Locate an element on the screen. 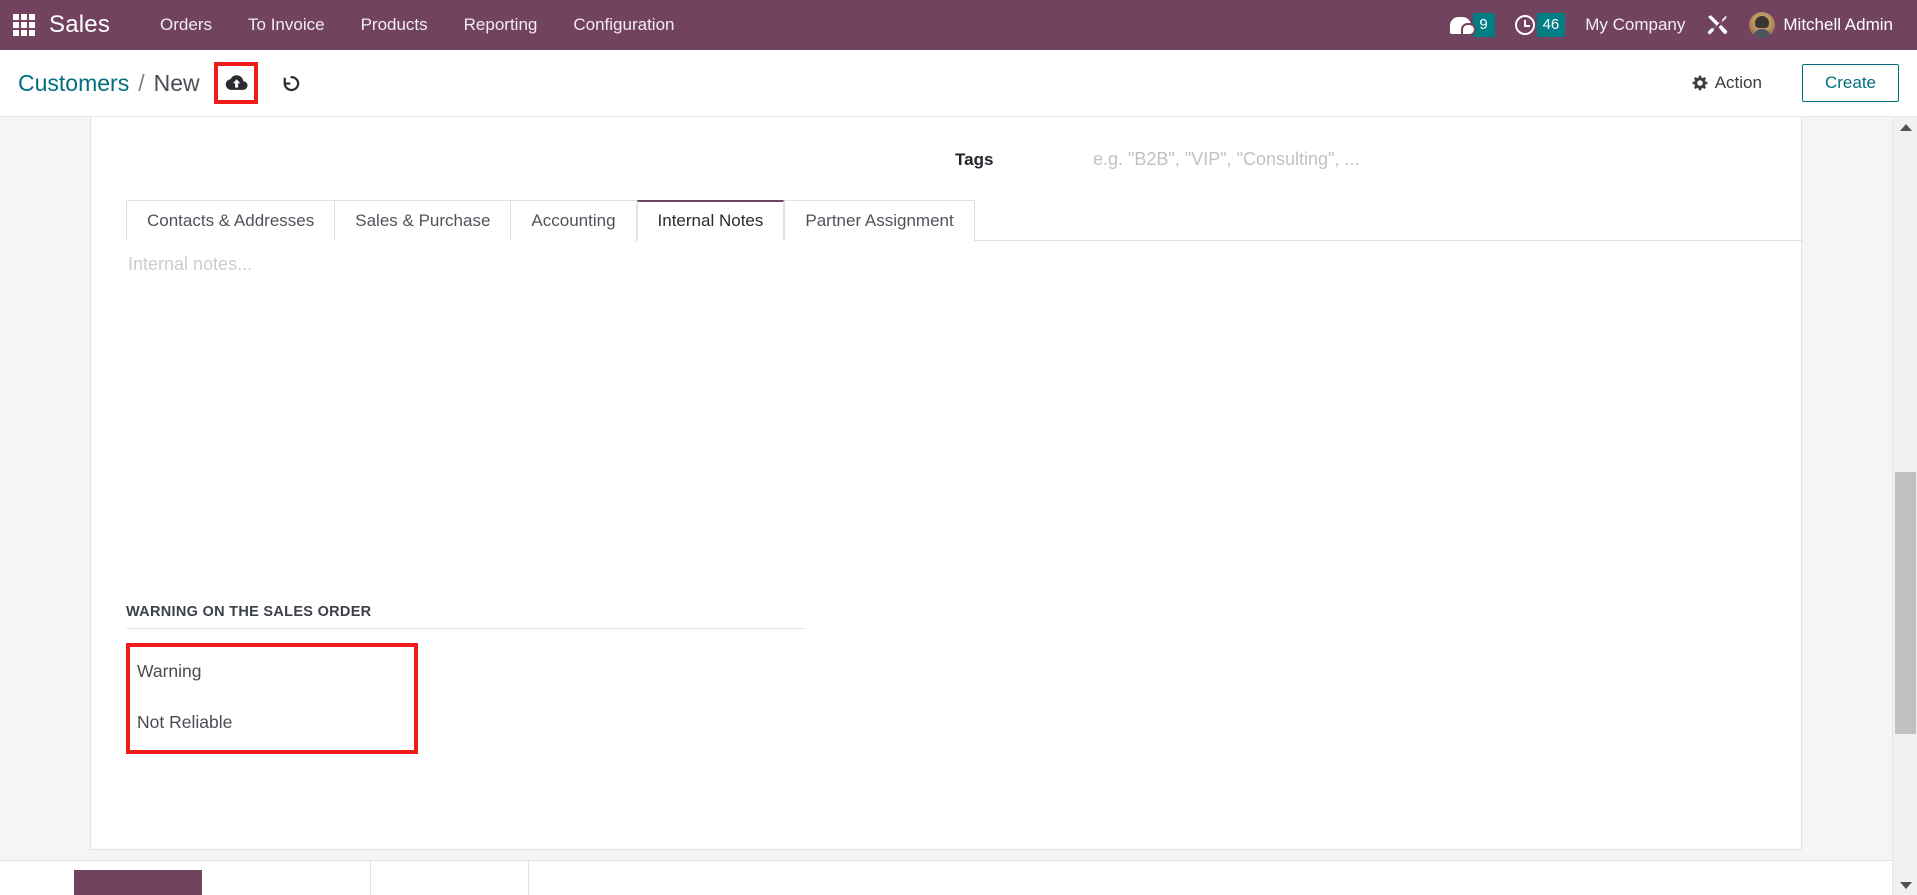 This screenshot has height=895, width=1917. breadcrumb: Customers / New is located at coordinates (151, 83).